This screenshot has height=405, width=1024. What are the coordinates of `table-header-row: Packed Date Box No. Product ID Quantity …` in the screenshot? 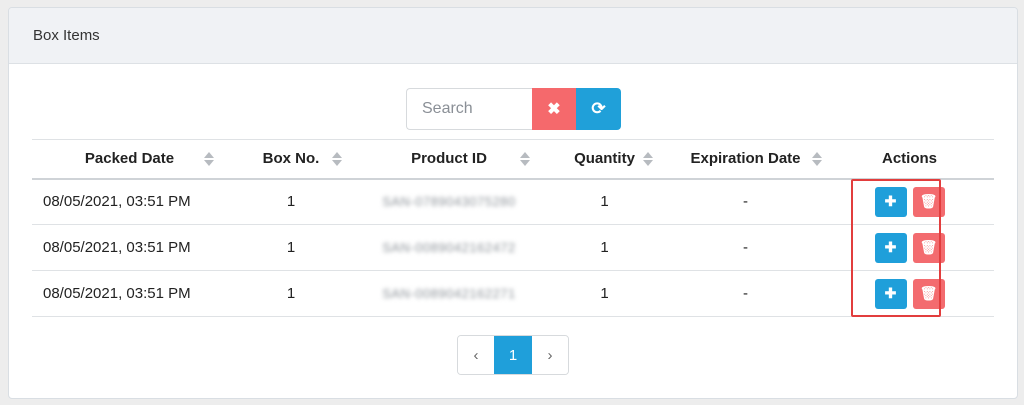 It's located at (513, 159).